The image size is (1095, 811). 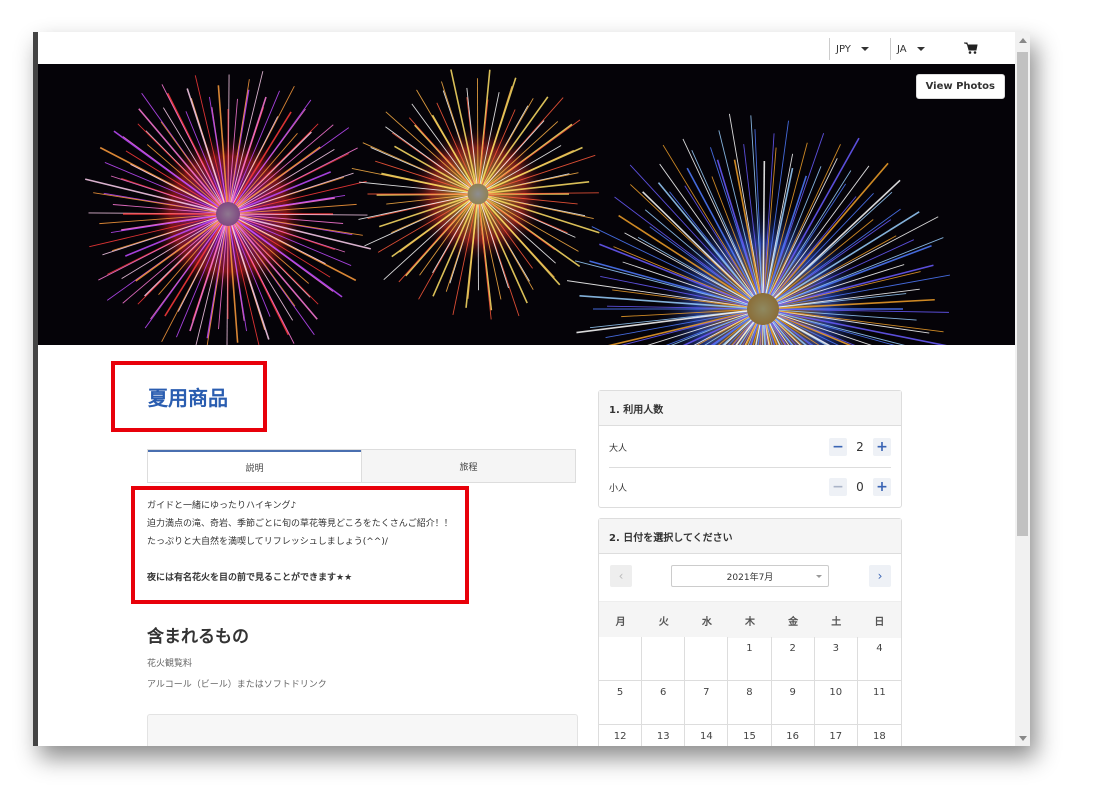 I want to click on weekday-label: 火, so click(x=663, y=622).